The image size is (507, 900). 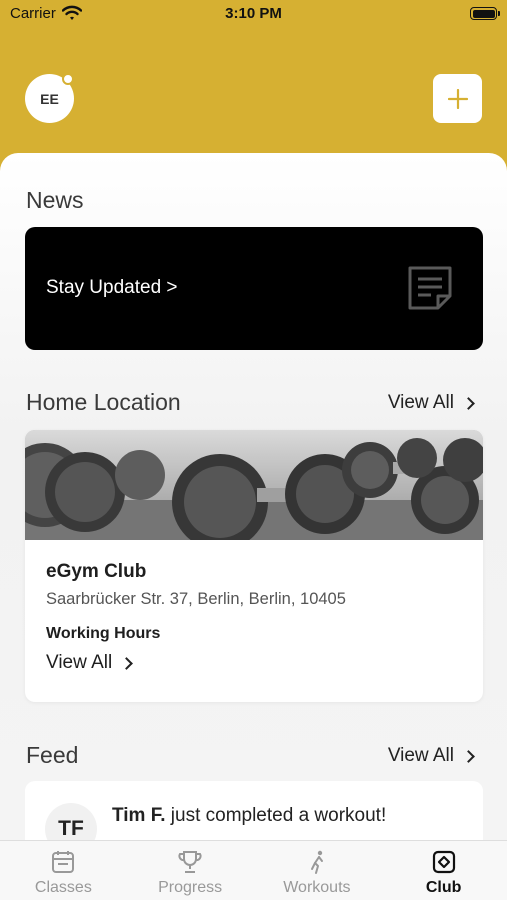 I want to click on tab-workouts: Workouts, so click(x=317, y=870).